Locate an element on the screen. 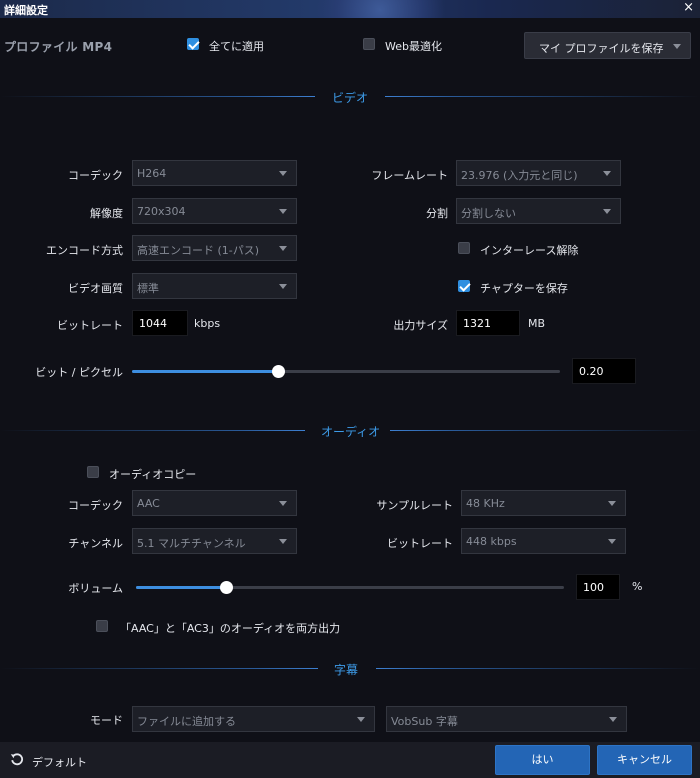  output-size-label: 出力サイズ is located at coordinates (420, 325).